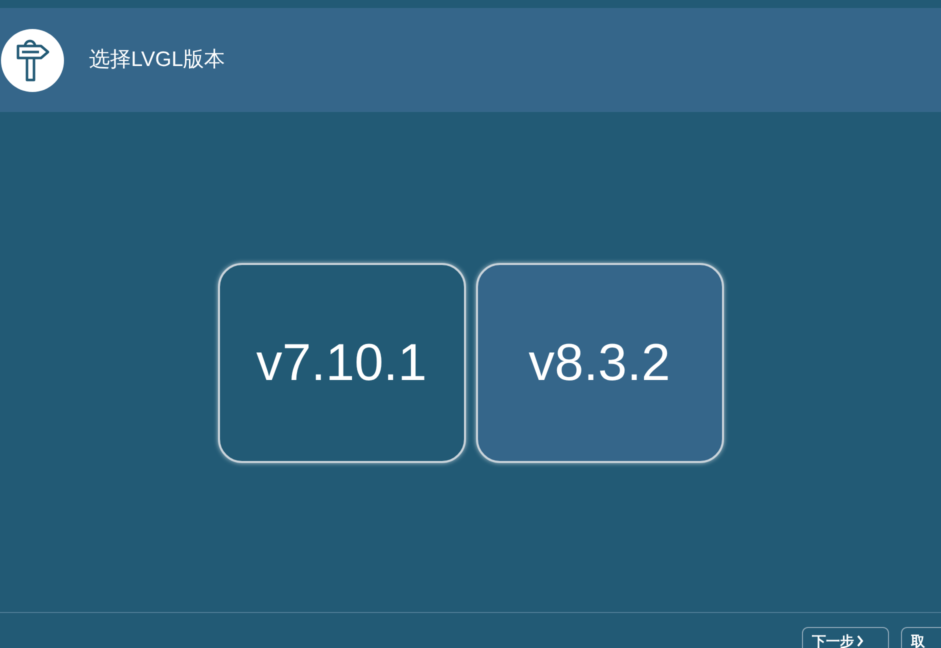 This screenshot has height=648, width=941. What do you see at coordinates (342, 363) in the screenshot?
I see `version-option: v7.10.1` at bounding box center [342, 363].